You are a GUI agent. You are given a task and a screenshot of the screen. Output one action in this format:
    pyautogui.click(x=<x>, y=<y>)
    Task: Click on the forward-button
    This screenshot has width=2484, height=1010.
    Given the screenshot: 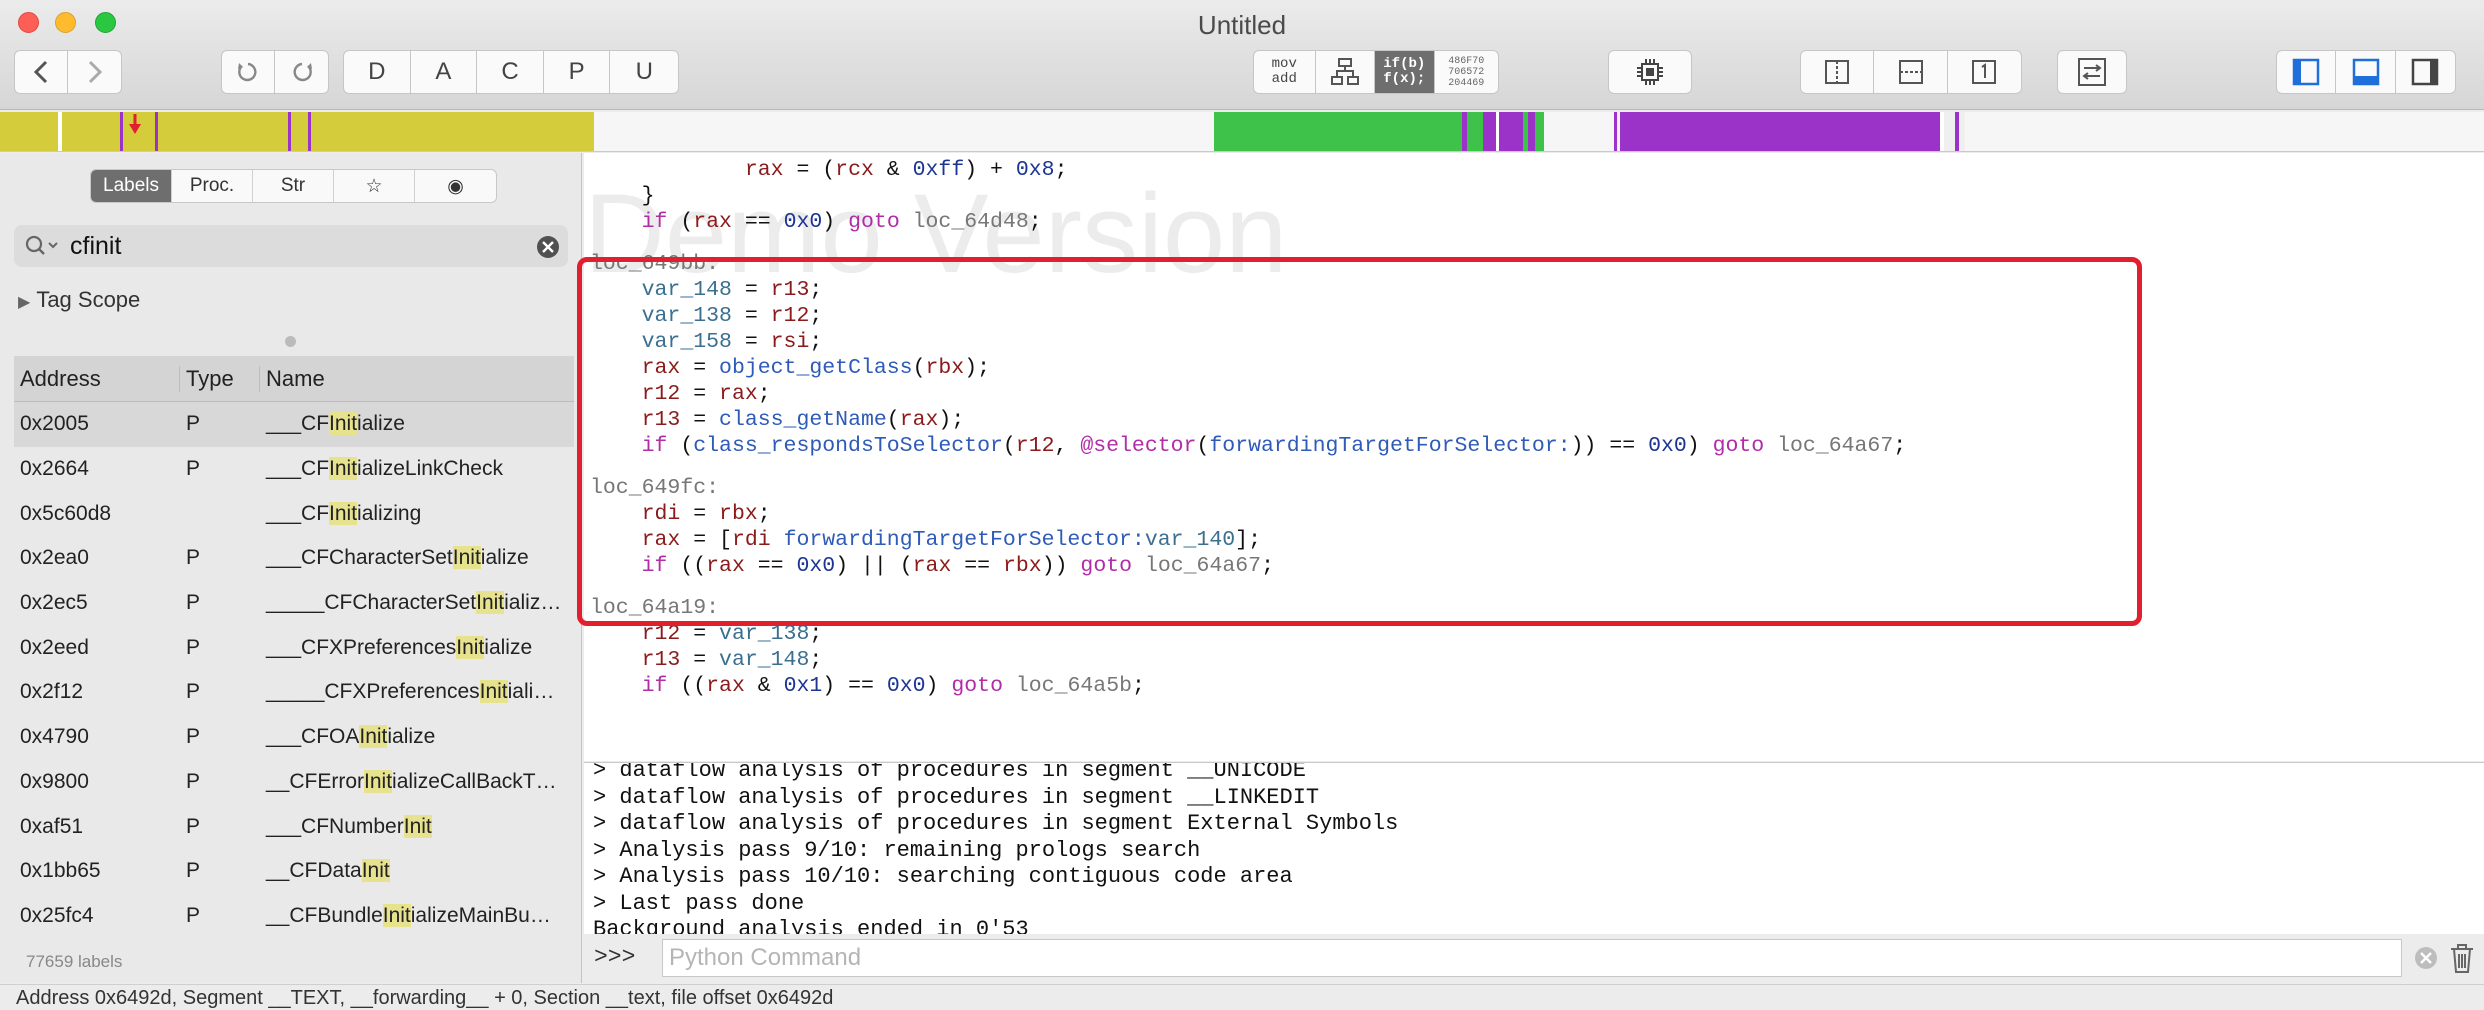 What is the action you would take?
    pyautogui.click(x=94, y=72)
    